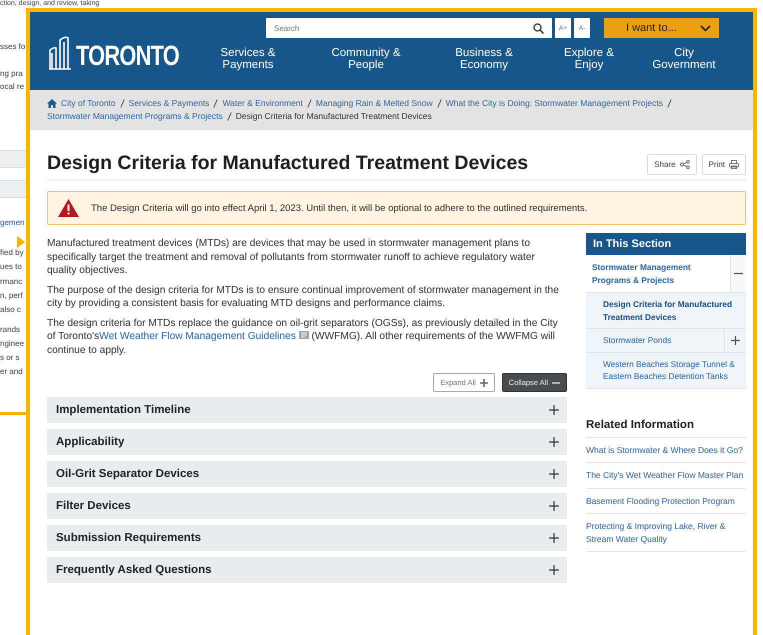 This screenshot has height=635, width=763. What do you see at coordinates (12, 344) in the screenshot?
I see `background-text: nginee` at bounding box center [12, 344].